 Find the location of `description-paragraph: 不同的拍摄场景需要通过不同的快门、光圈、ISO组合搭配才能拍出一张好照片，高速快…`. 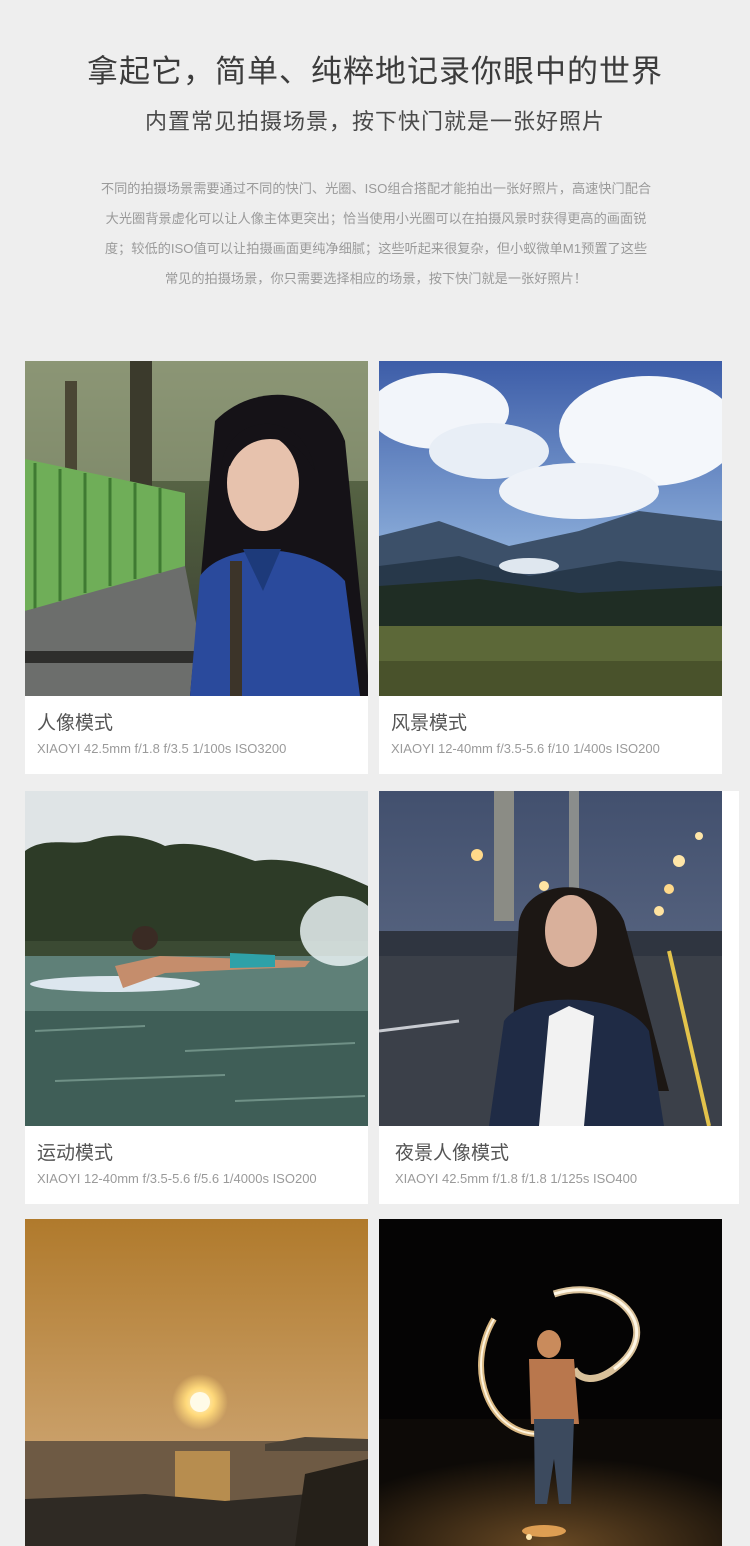

description-paragraph: 不同的拍摄场景需要通过不同的快门、光圈、ISO组合搭配才能拍出一张好照片，高速快… is located at coordinates (376, 234).